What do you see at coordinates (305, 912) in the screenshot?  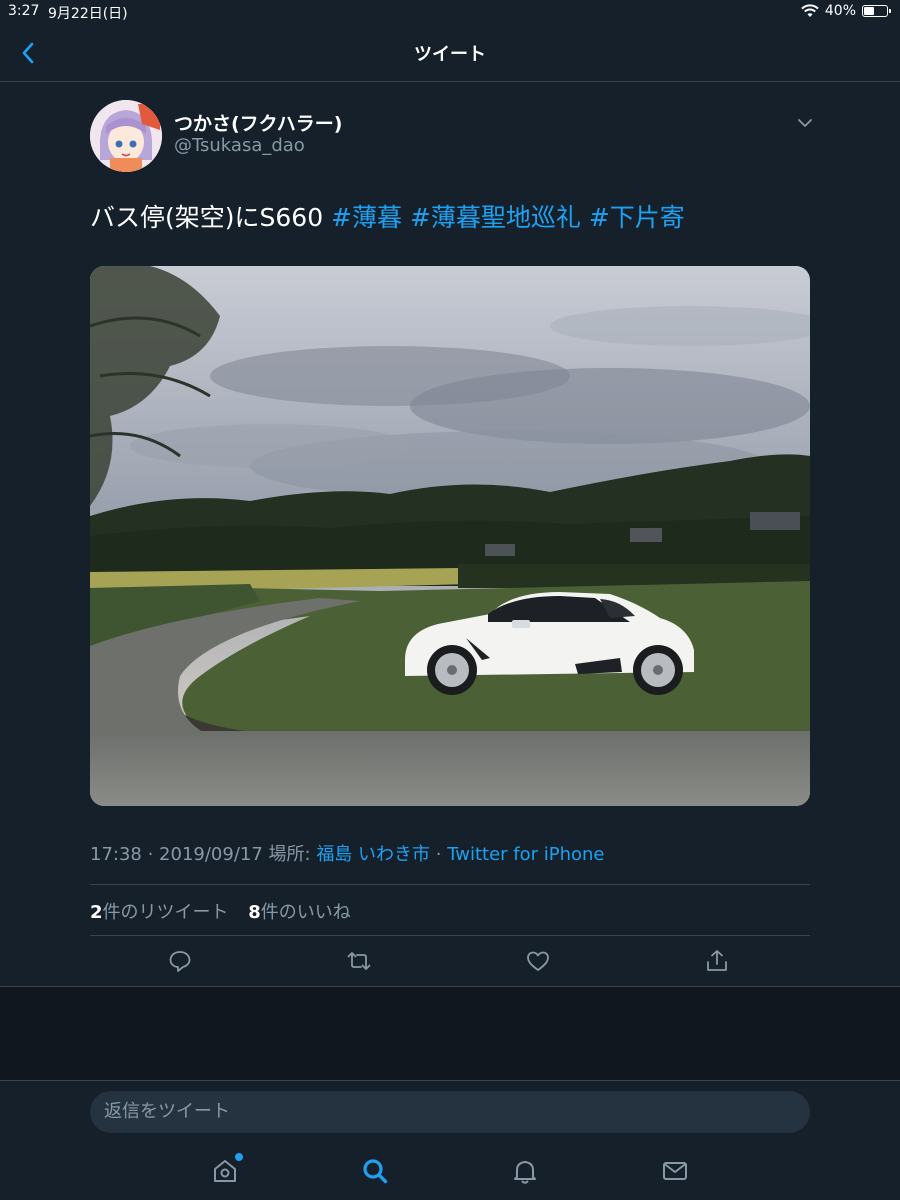 I see `likes-label: 件のいいね` at bounding box center [305, 912].